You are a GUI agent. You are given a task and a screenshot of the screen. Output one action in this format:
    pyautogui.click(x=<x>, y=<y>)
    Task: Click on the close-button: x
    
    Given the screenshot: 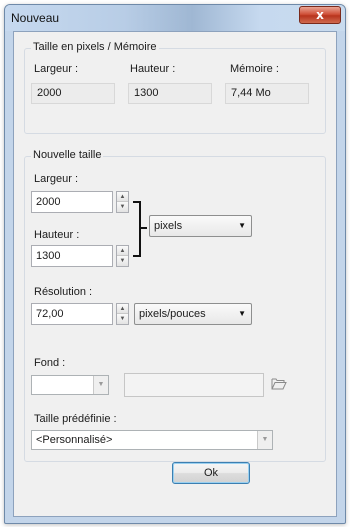 What is the action you would take?
    pyautogui.click(x=320, y=15)
    